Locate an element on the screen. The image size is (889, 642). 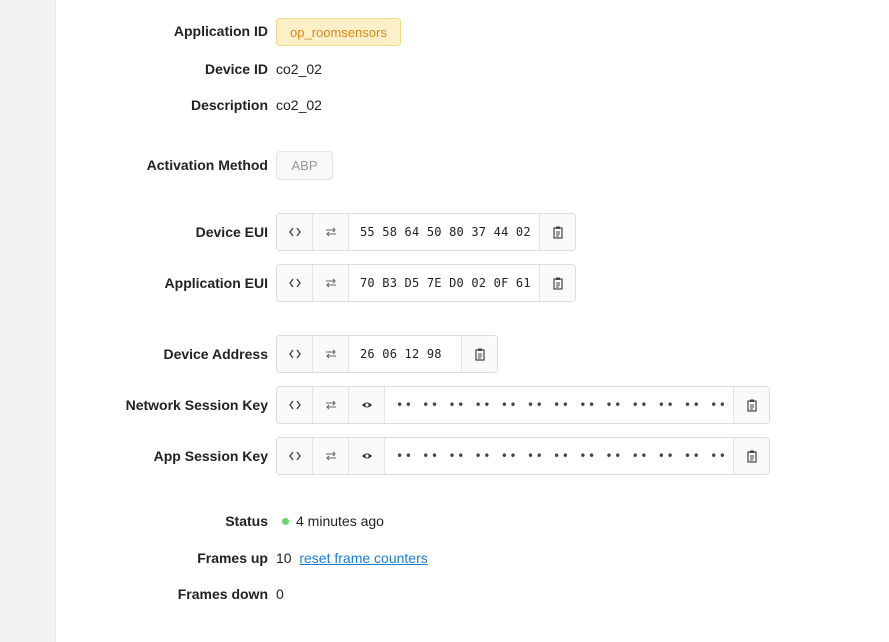
application-id-badge: op_roomsensors is located at coordinates (338, 32).